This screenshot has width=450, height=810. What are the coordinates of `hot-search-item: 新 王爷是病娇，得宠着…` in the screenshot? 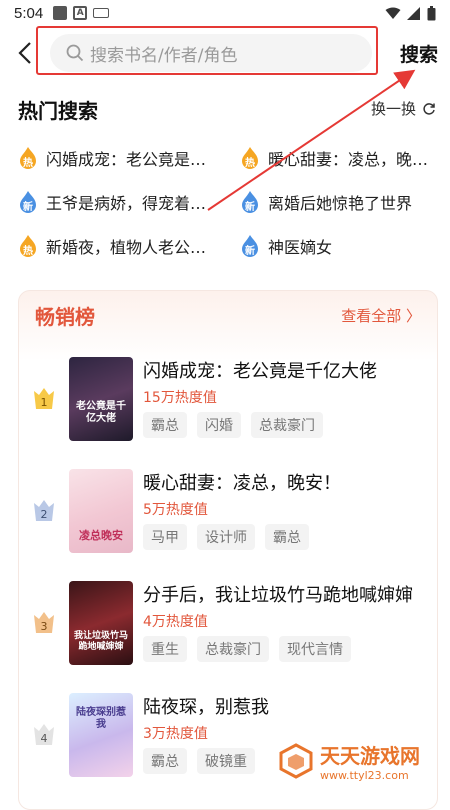 It's located at (112, 202).